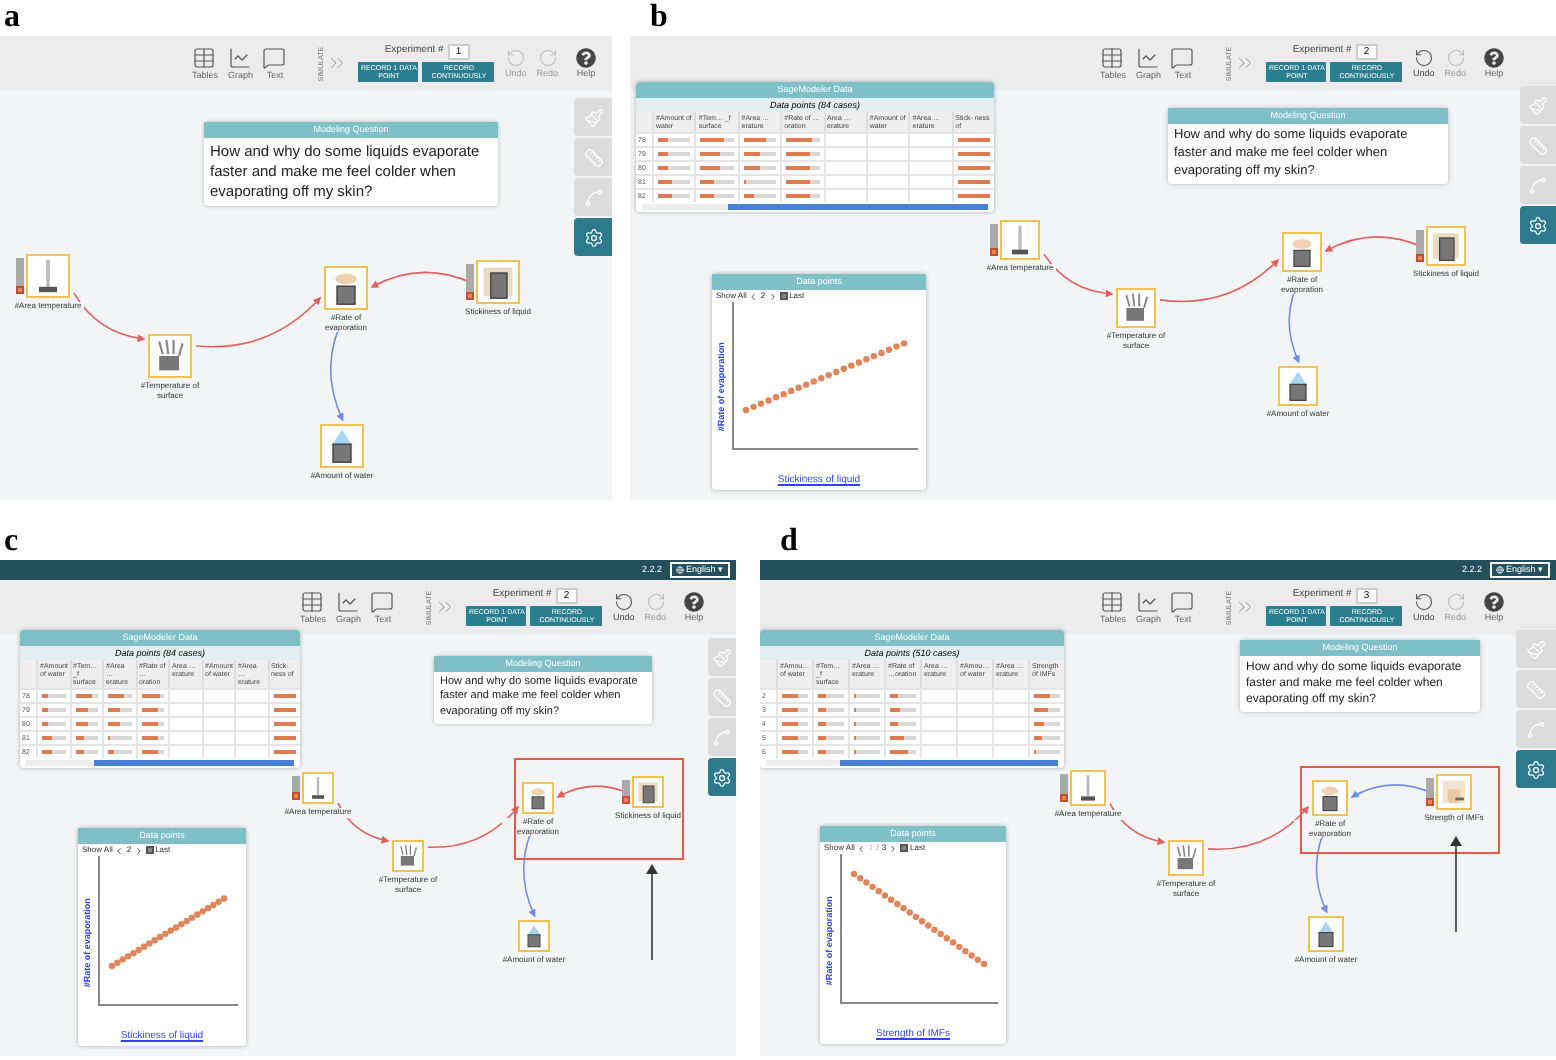 The image size is (1556, 1060). I want to click on pointer-arrow, so click(652, 912).